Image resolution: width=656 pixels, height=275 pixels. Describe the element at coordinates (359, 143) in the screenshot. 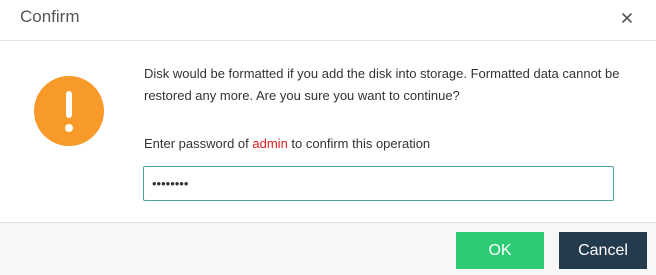

I see `prompt-text-after: to confirm this operation` at that location.